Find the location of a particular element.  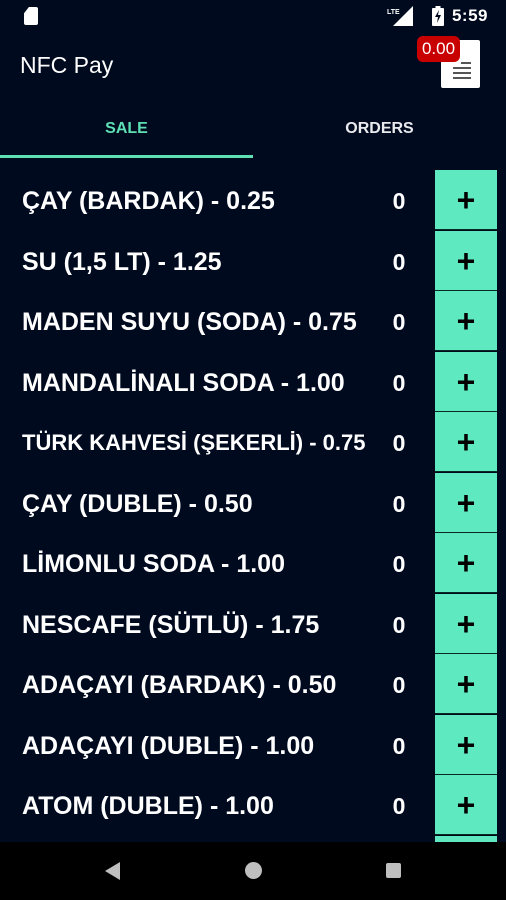

network-type-label: LTE is located at coordinates (393, 12).